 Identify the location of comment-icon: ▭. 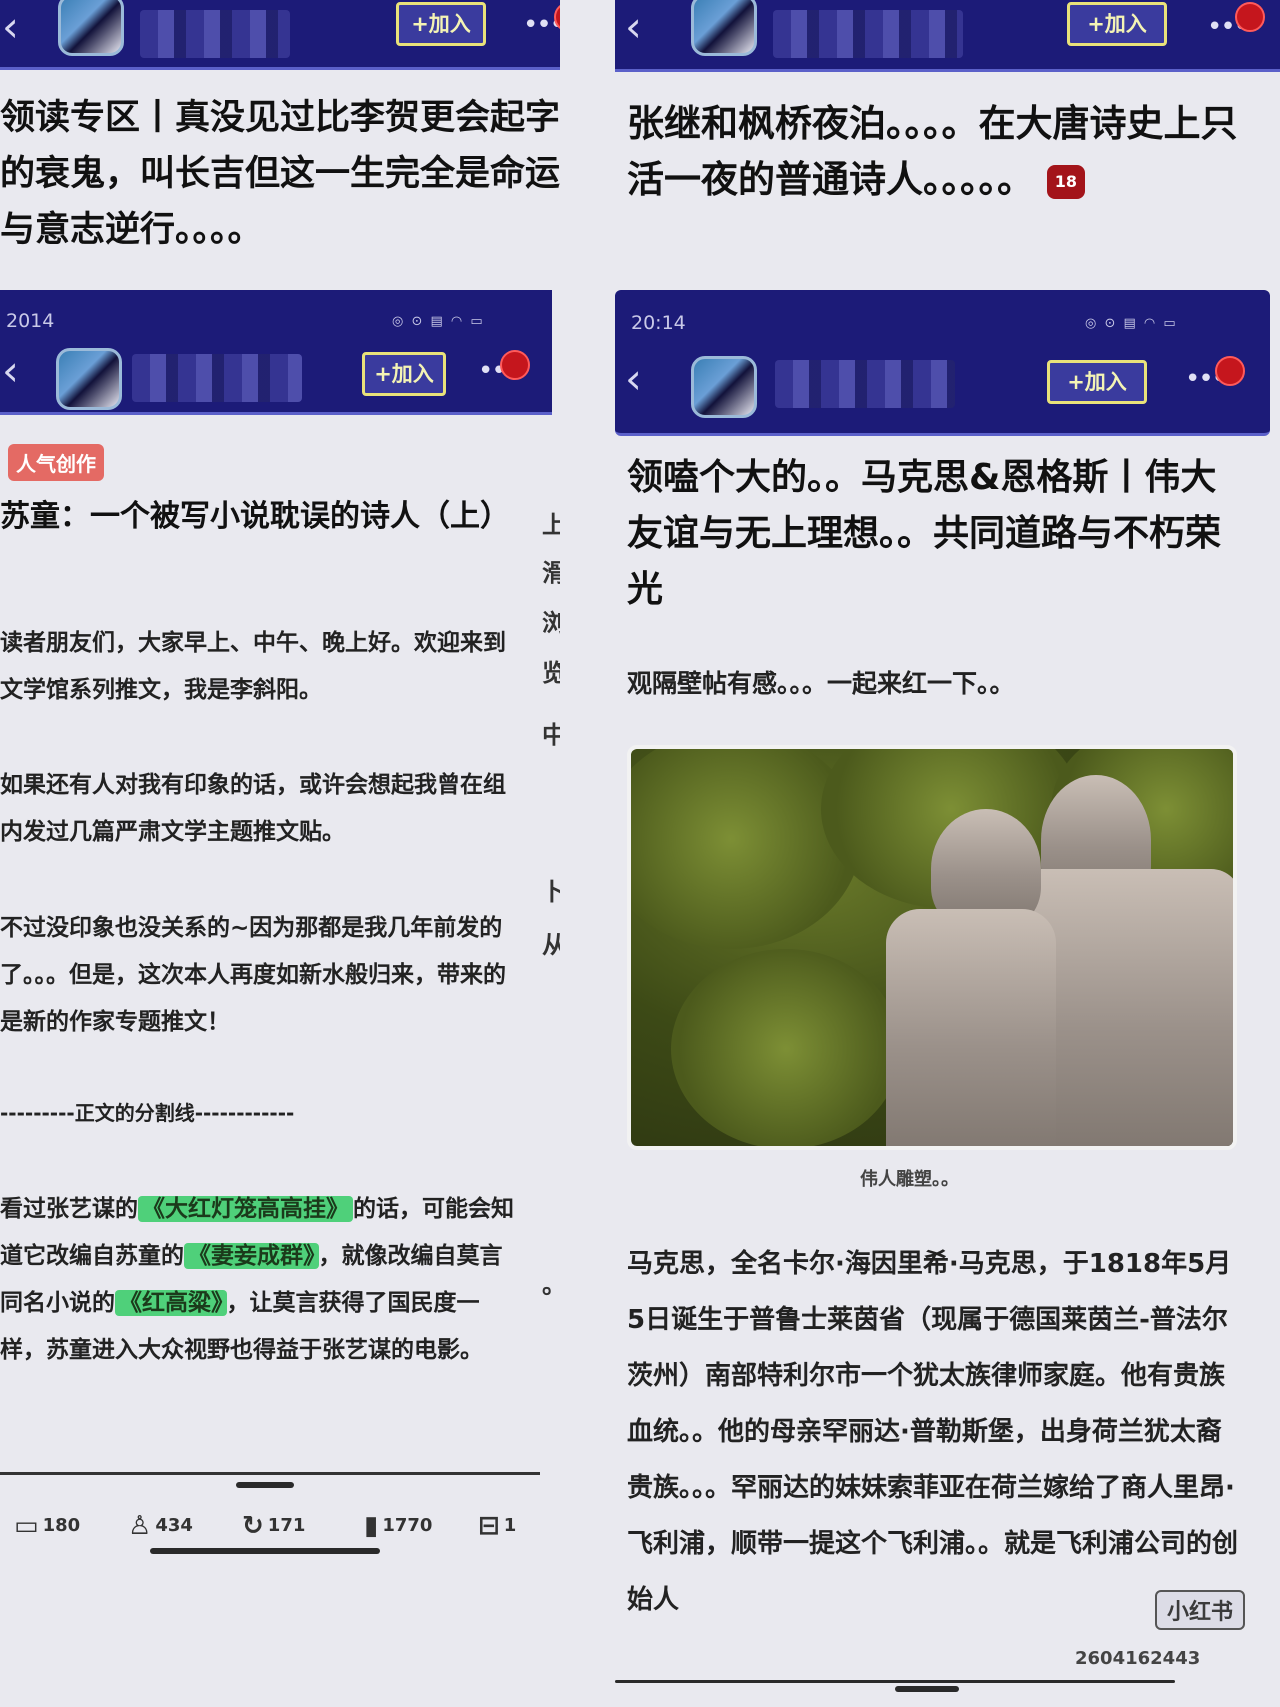
(26, 1526).